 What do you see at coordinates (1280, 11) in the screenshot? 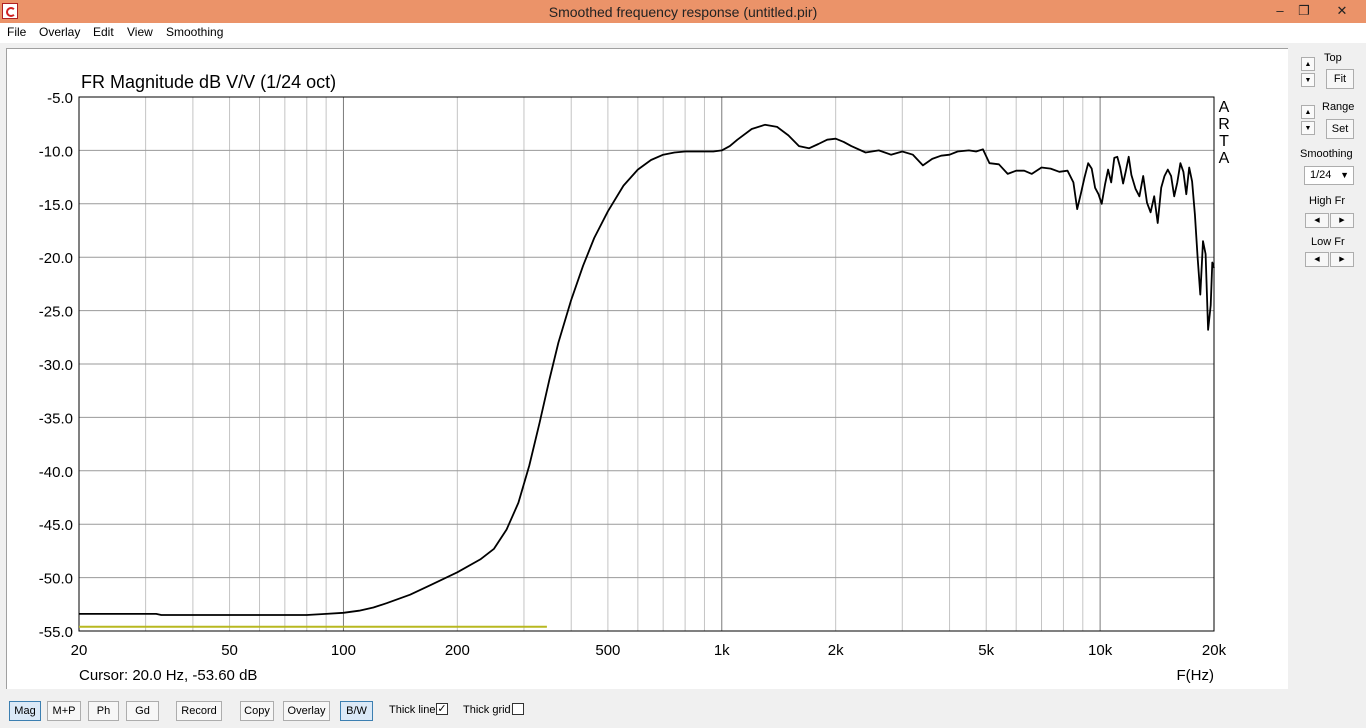
I see `minimize-button: –` at bounding box center [1280, 11].